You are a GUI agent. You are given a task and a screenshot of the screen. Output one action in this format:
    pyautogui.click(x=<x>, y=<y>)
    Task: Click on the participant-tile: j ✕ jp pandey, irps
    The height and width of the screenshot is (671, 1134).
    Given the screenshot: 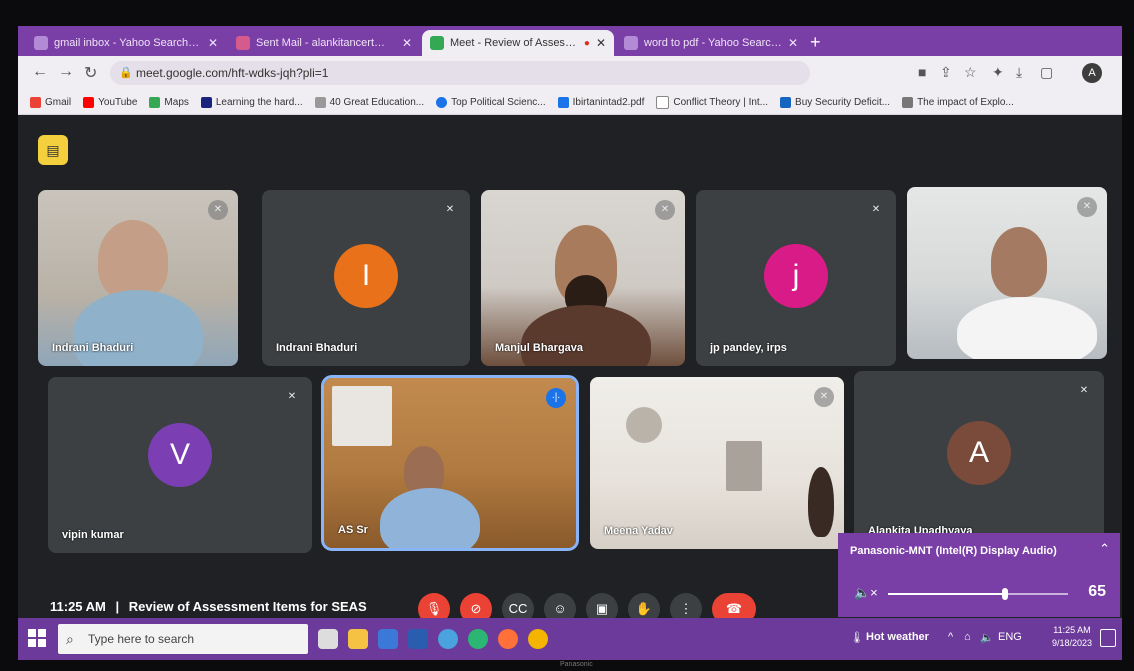 What is the action you would take?
    pyautogui.click(x=796, y=278)
    